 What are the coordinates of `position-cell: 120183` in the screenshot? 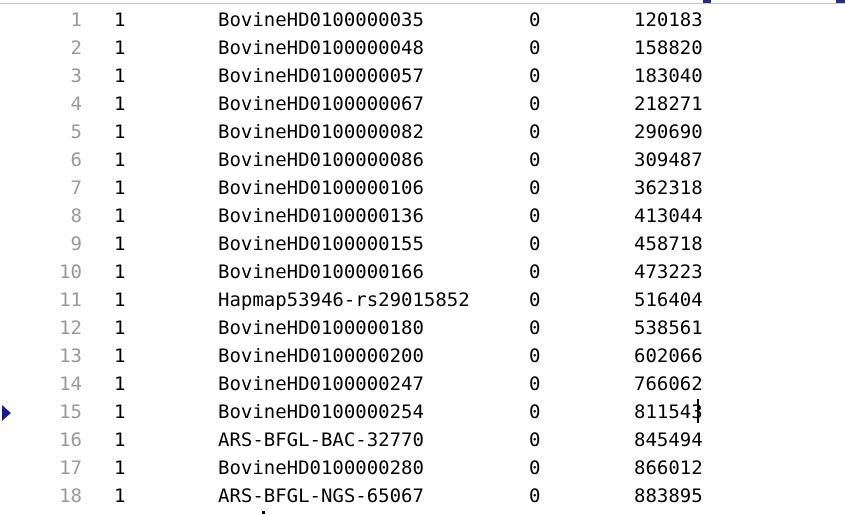 It's located at (668, 20).